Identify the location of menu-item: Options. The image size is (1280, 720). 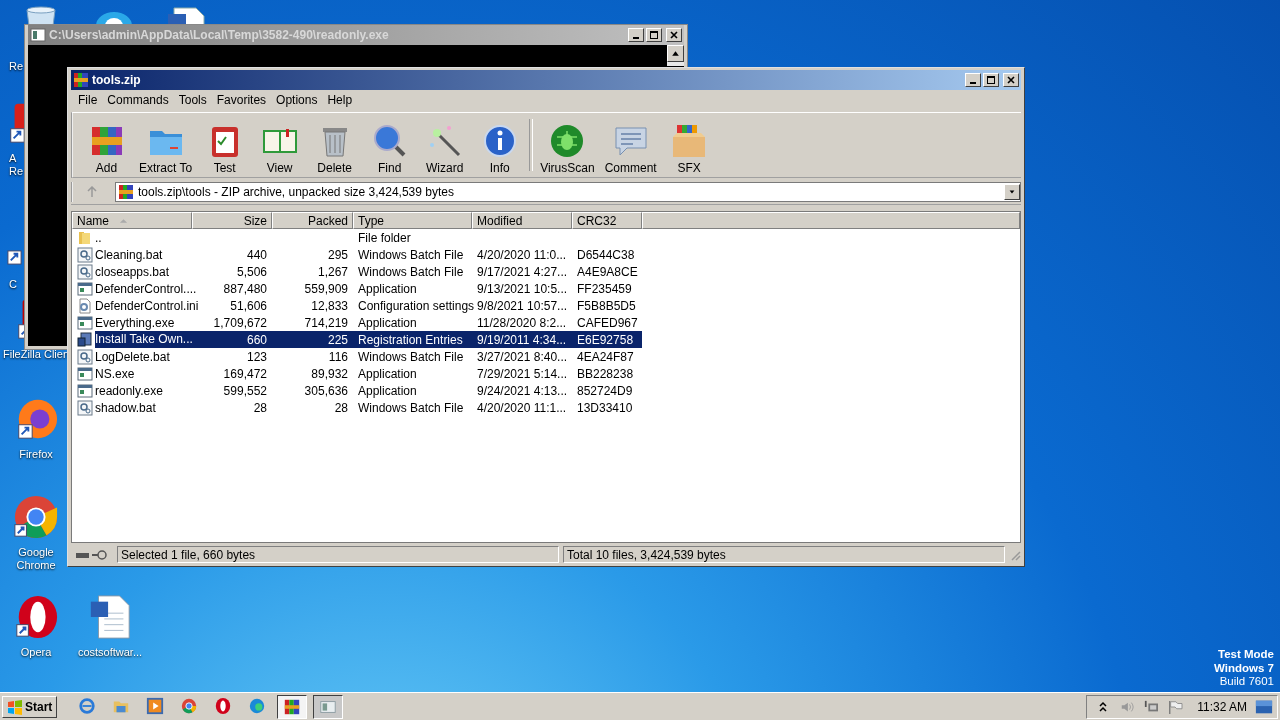
(297, 100).